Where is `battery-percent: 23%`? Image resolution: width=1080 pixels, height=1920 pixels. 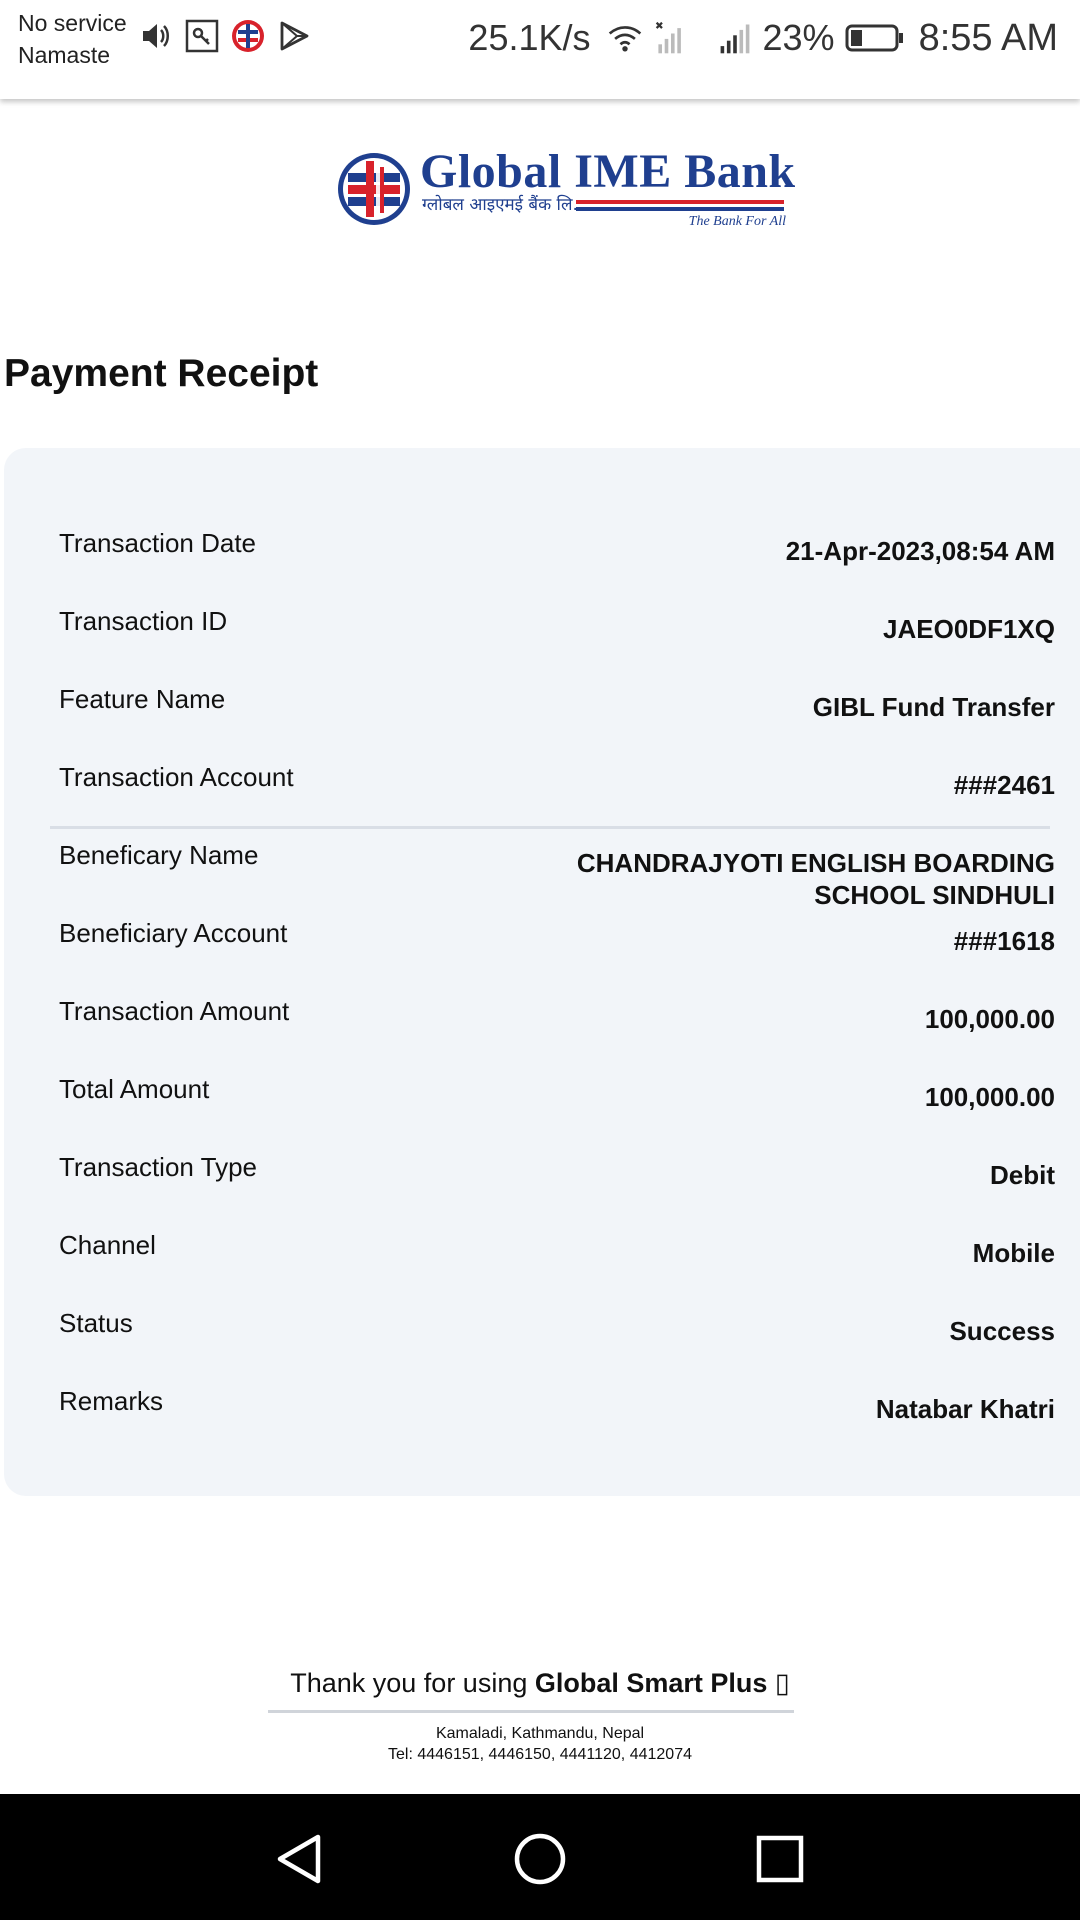 battery-percent: 23% is located at coordinates (798, 37).